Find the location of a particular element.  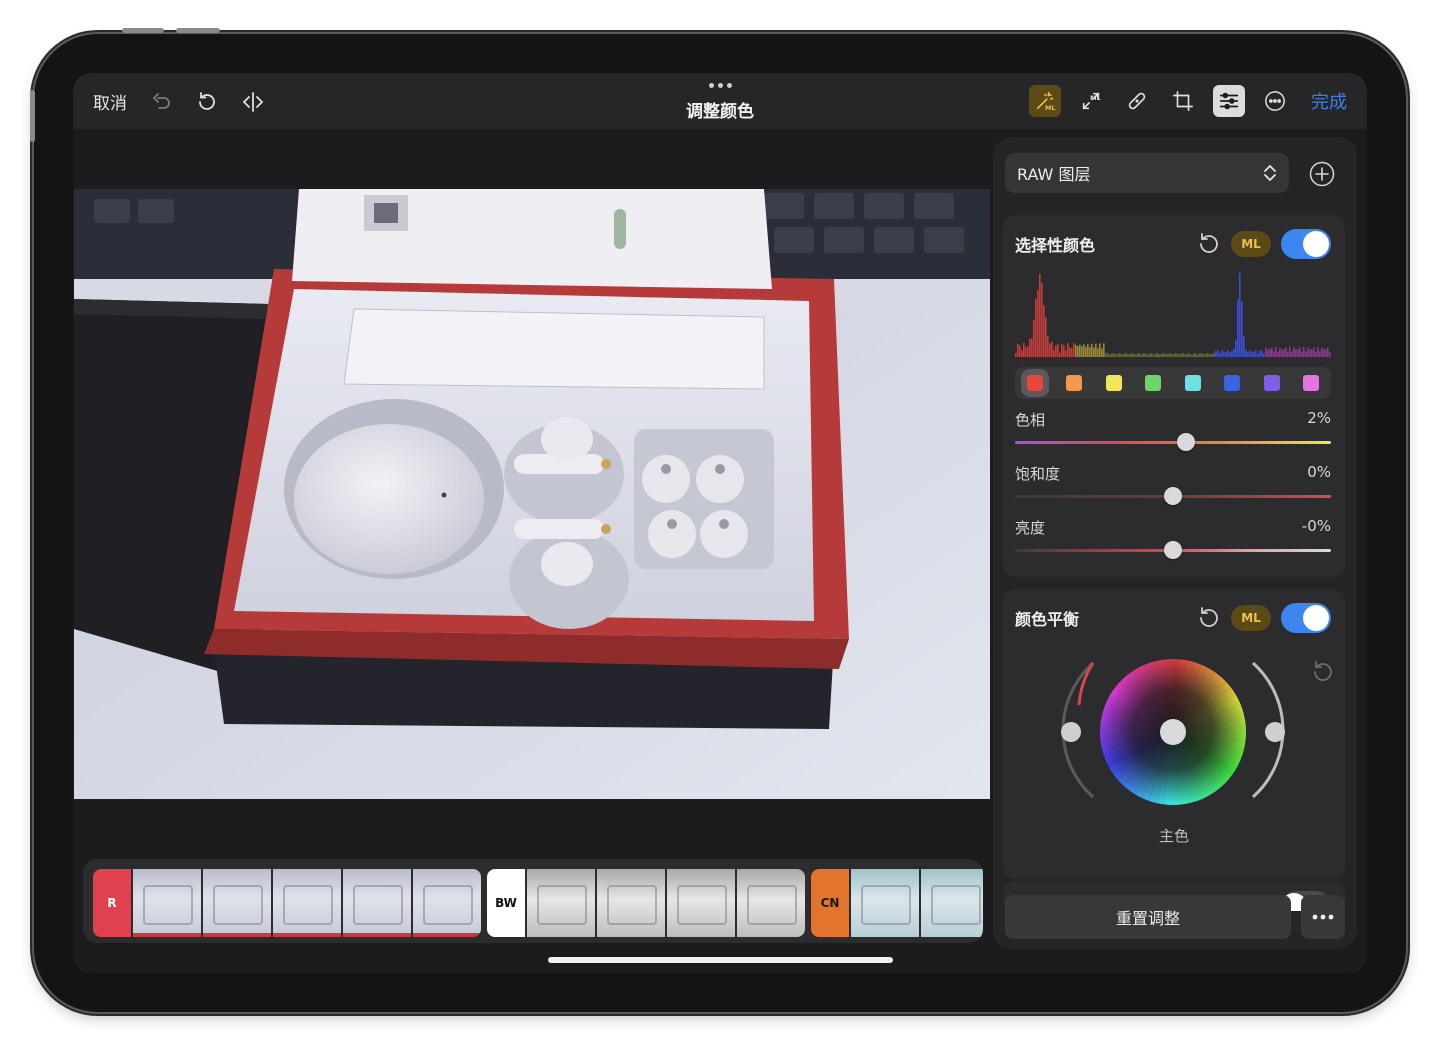

crop-icon is located at coordinates (1183, 101).